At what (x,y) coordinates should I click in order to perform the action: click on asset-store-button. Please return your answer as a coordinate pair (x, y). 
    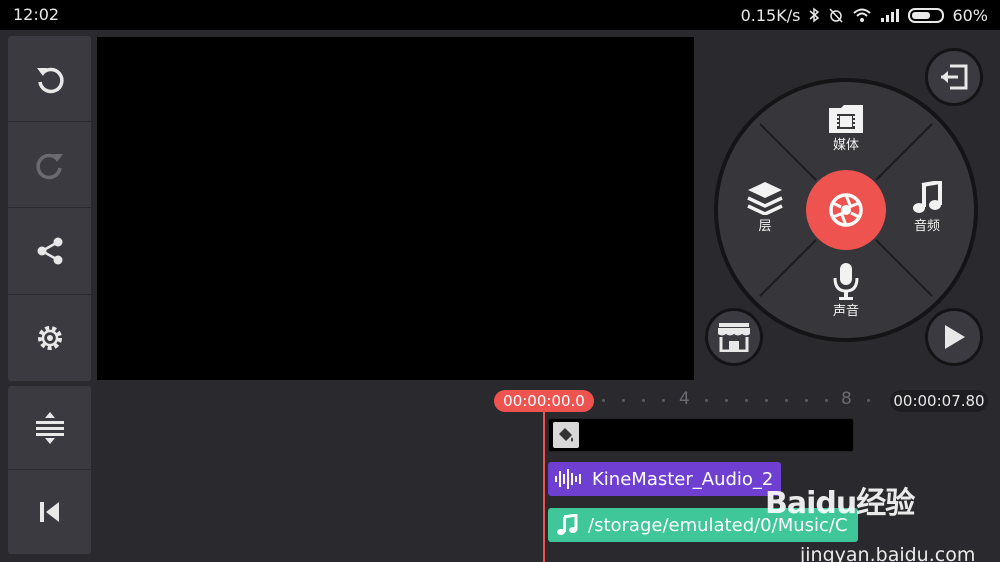
    Looking at the image, I should click on (734, 337).